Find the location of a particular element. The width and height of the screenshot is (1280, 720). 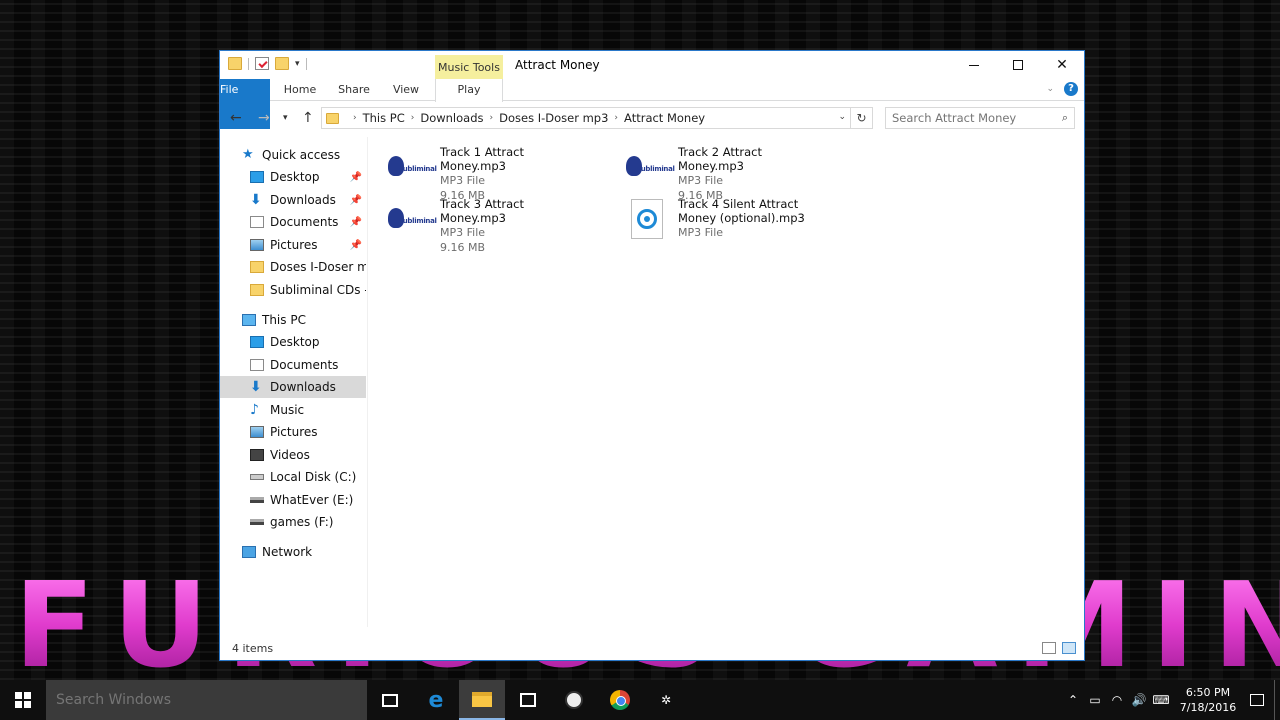

maximize-button is located at coordinates (1018, 65).